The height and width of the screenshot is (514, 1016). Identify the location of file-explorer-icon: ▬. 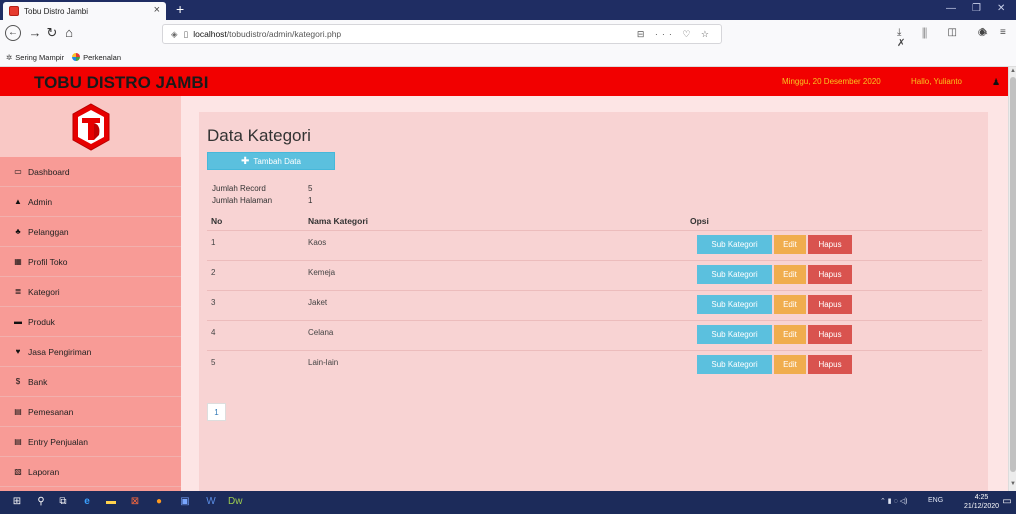
(111, 502).